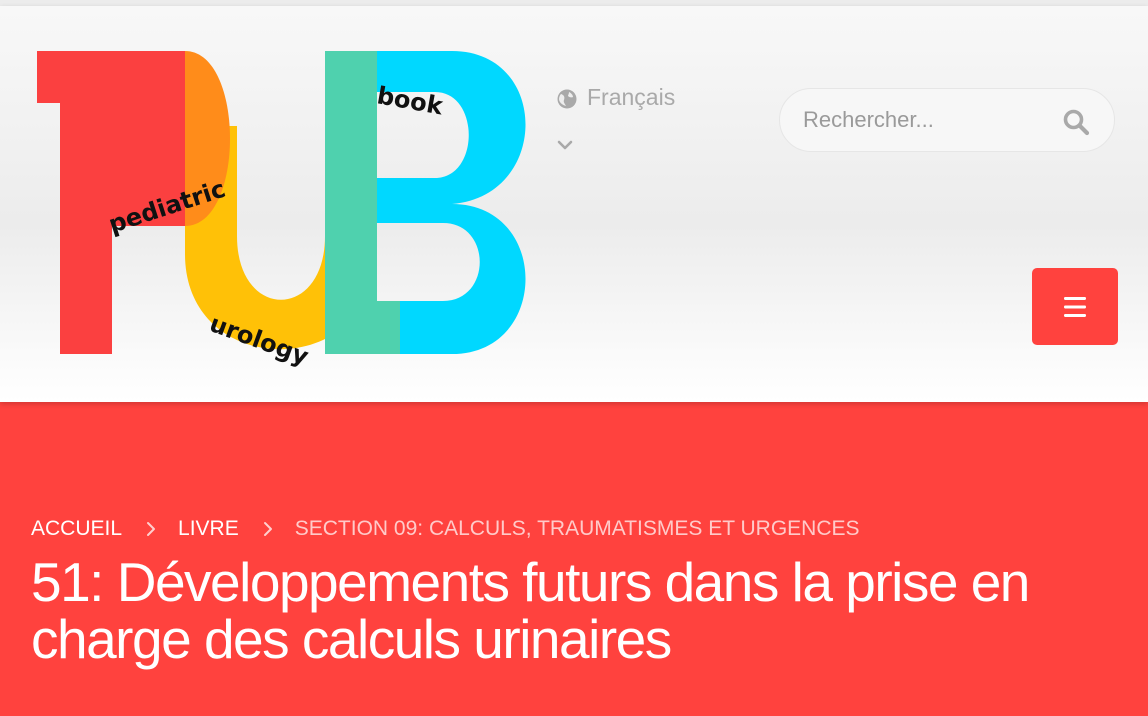 The width and height of the screenshot is (1148, 716). What do you see at coordinates (565, 145) in the screenshot?
I see `chevron-down-icon` at bounding box center [565, 145].